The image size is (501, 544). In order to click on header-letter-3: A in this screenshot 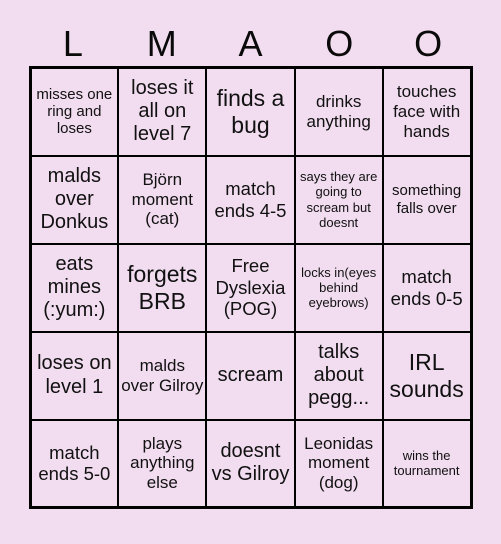, I will do `click(250, 43)`.